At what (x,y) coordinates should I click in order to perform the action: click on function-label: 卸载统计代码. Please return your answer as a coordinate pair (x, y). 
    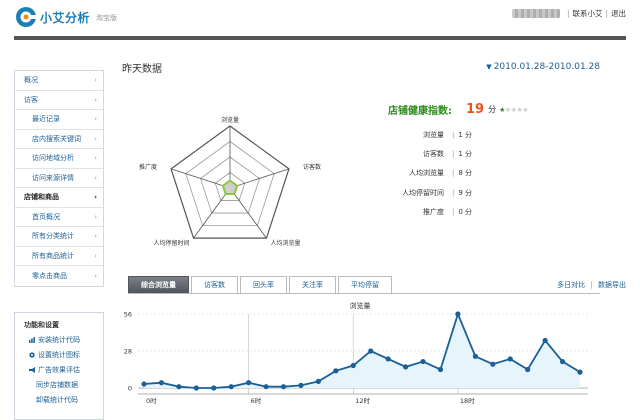
    Looking at the image, I should click on (57, 400).